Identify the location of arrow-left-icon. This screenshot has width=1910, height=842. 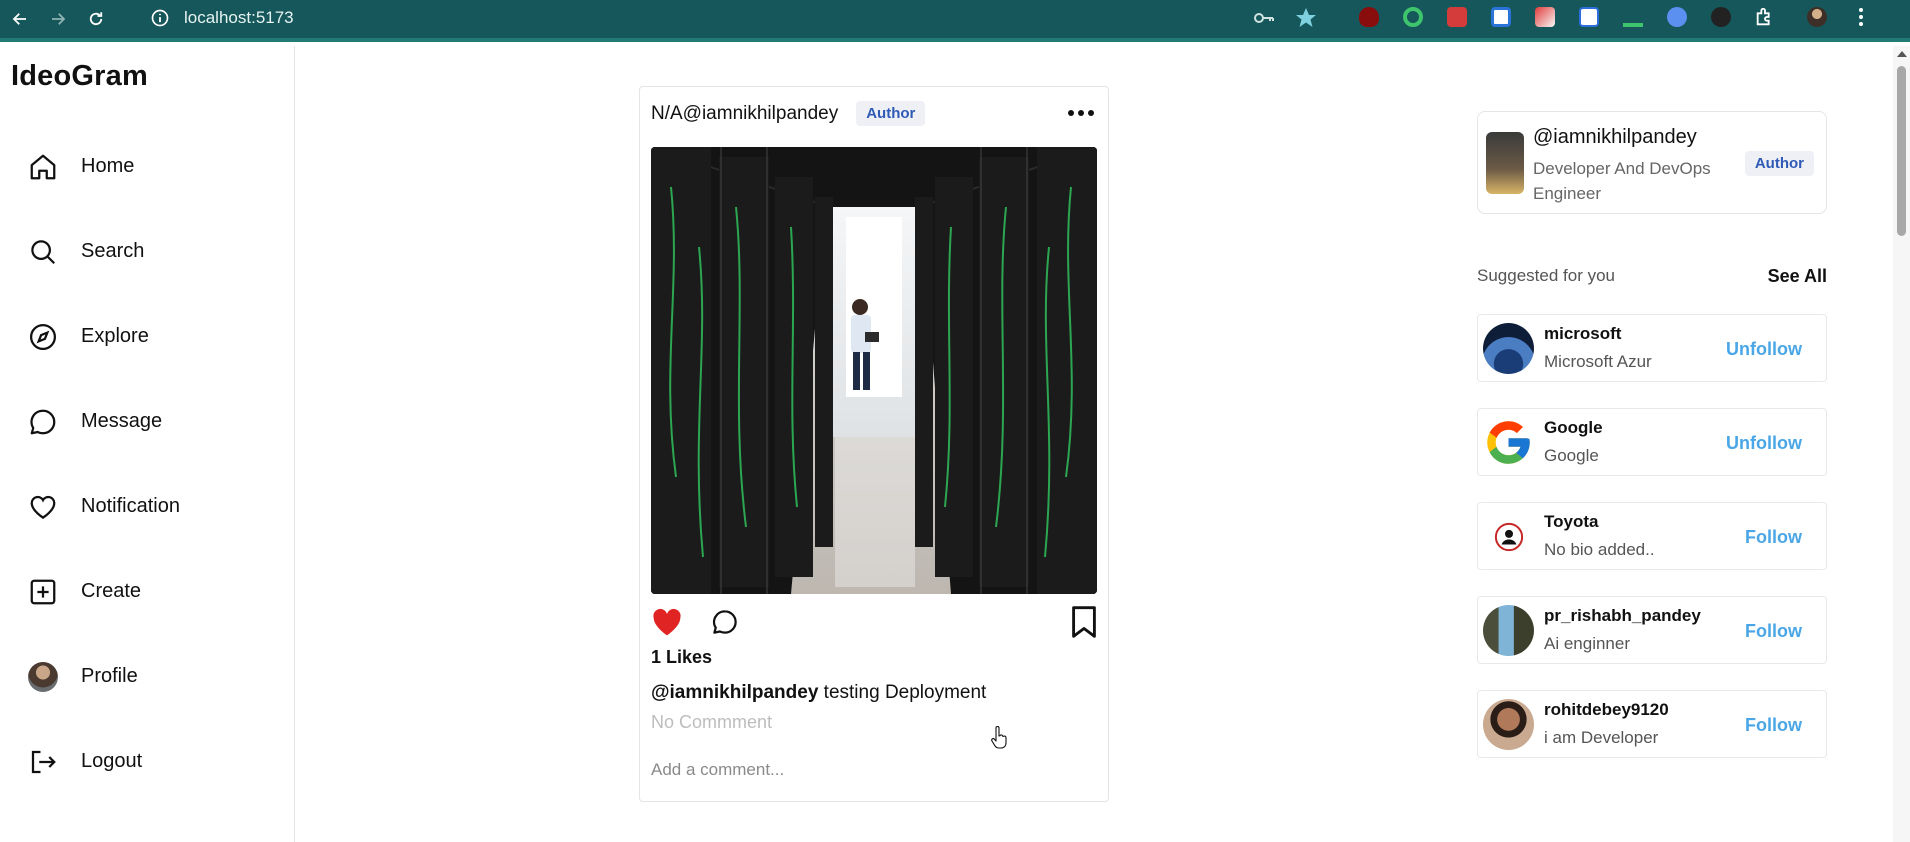
(19, 19).